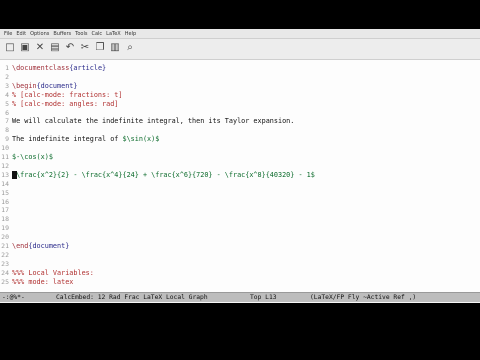  I want to click on text-cursor, so click(14, 175).